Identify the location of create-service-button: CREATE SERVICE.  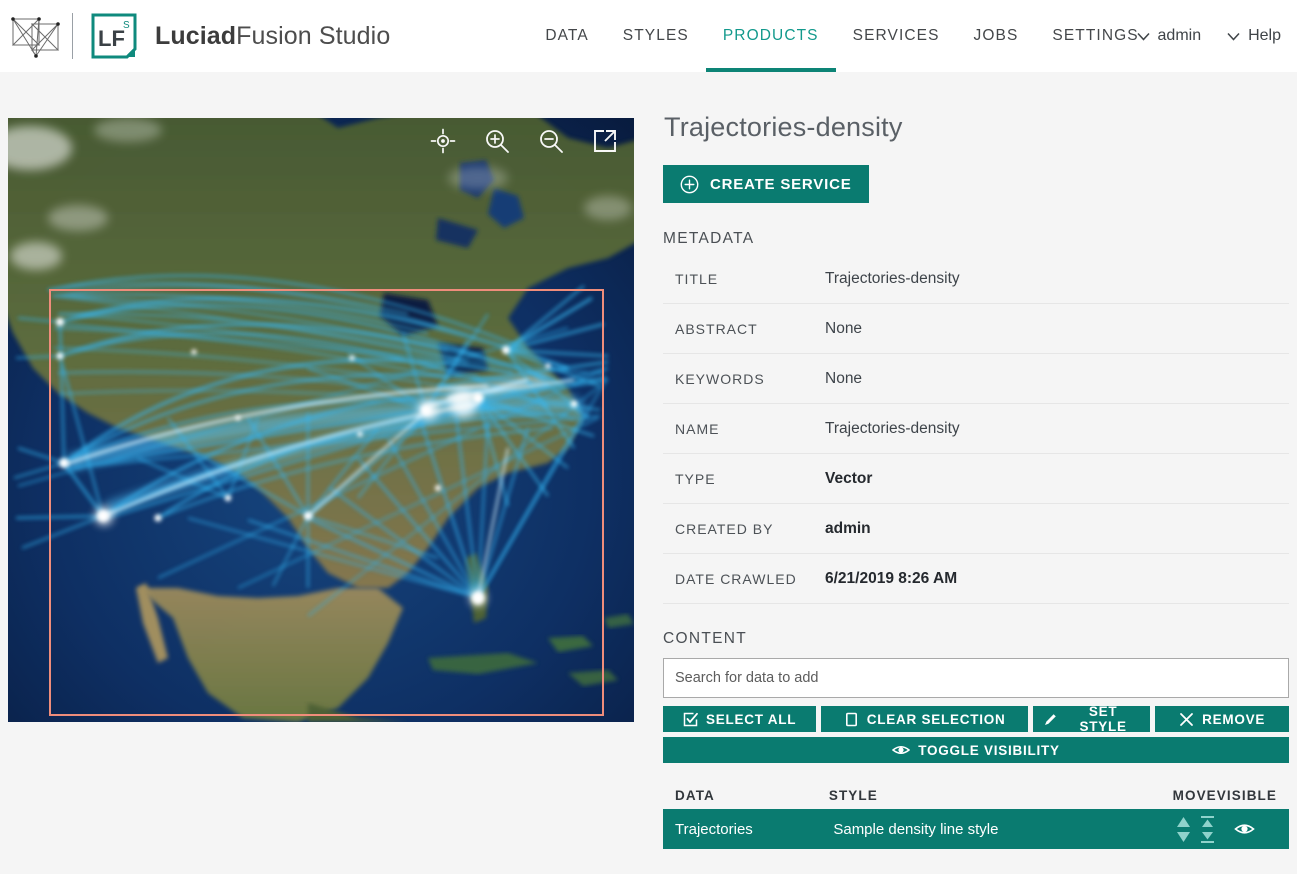
(766, 184).